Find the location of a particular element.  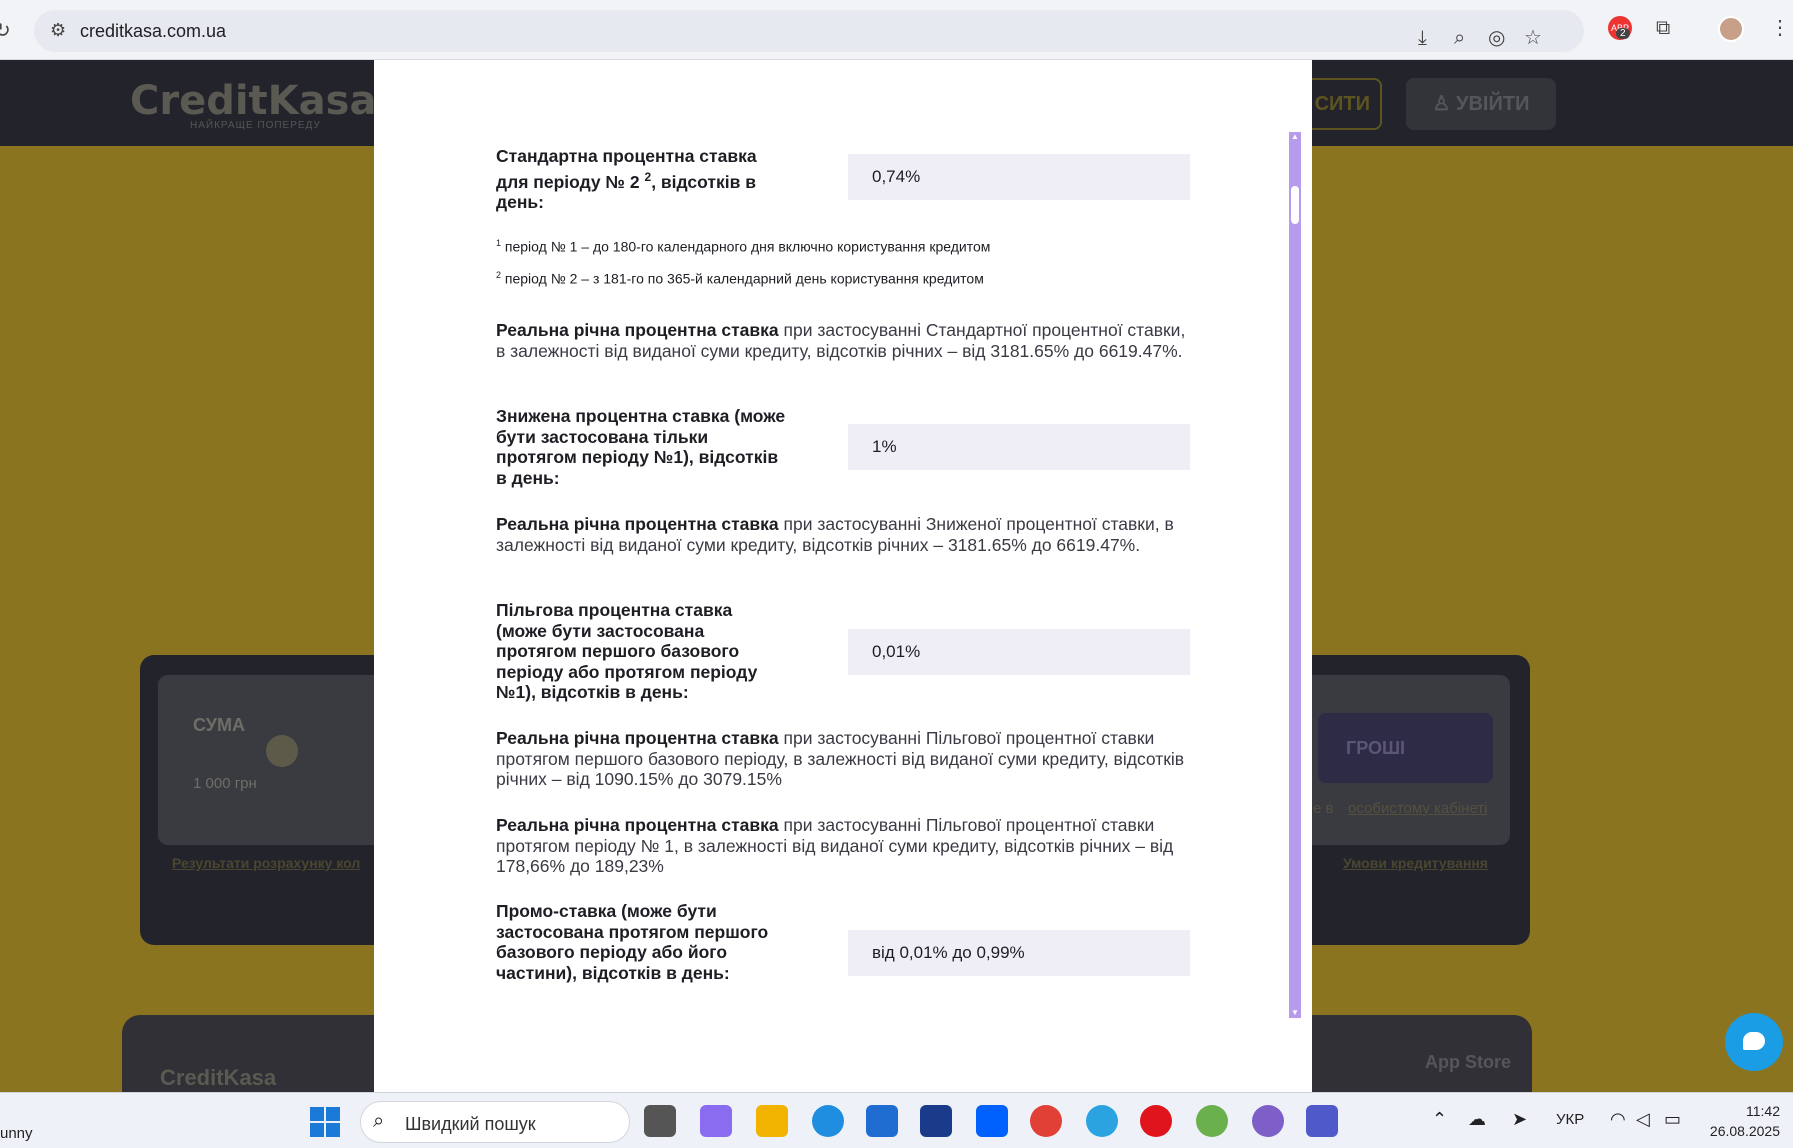

eye-off-icon: ◎ is located at coordinates (1496, 38).